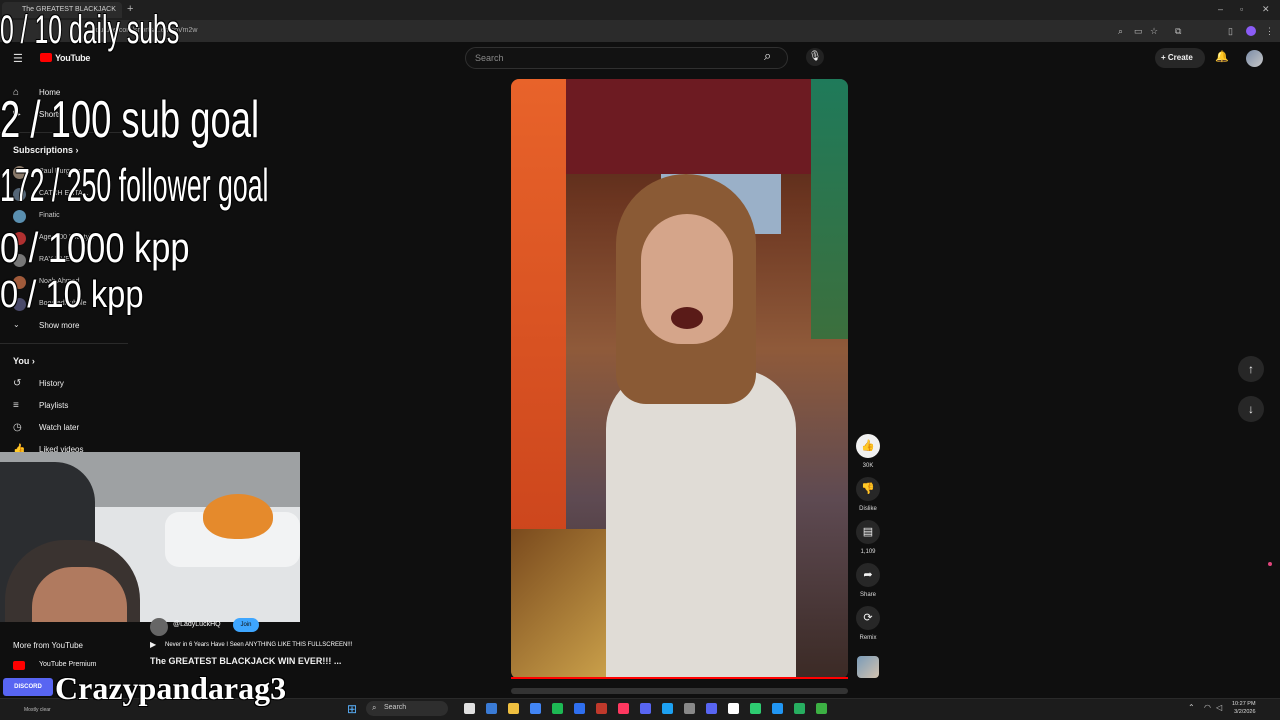 This screenshot has width=1280, height=720. I want to click on sidebar-item-playlists: Playlists, so click(53, 405).